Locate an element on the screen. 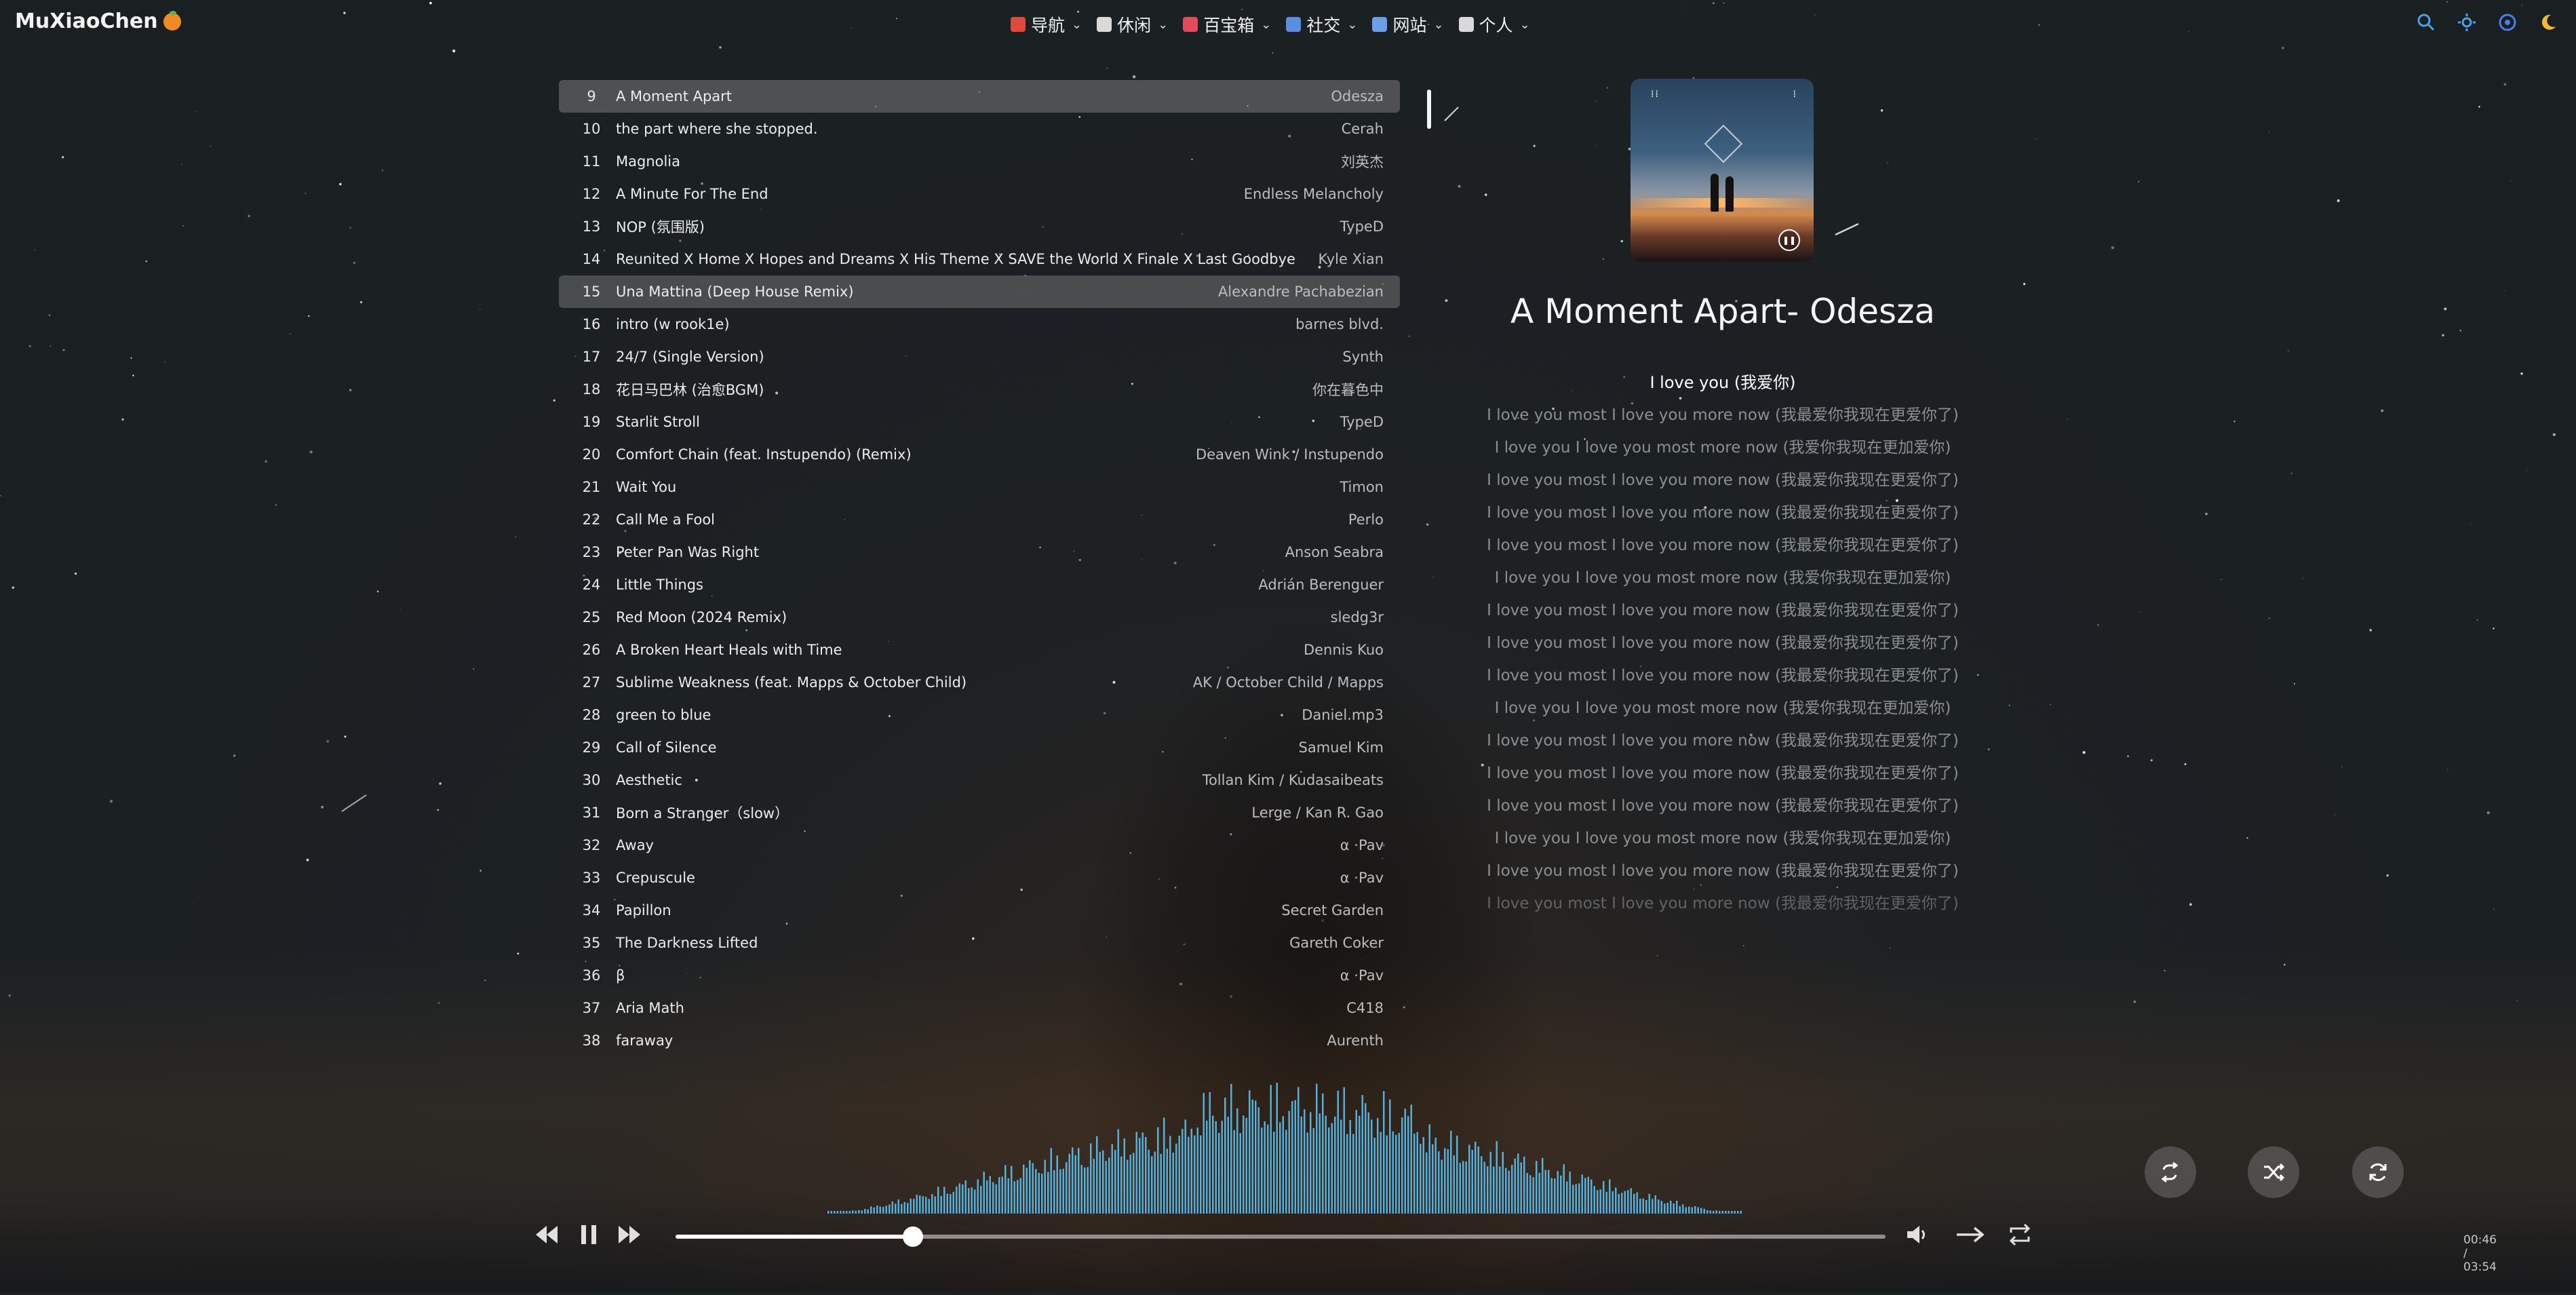 The width and height of the screenshot is (2576, 1295). track-artist: TypeD is located at coordinates (1362, 422).